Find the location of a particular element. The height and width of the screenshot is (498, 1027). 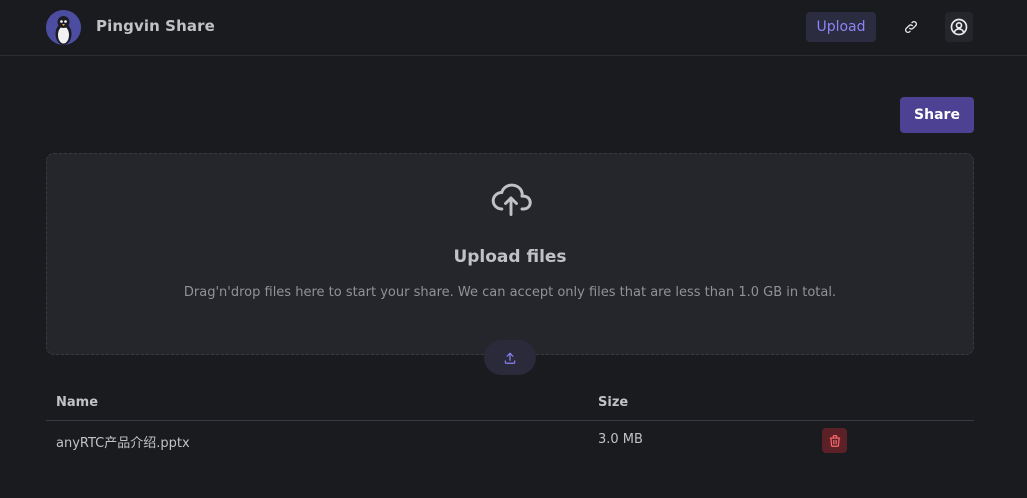

penguin-logo-icon is located at coordinates (63, 27).